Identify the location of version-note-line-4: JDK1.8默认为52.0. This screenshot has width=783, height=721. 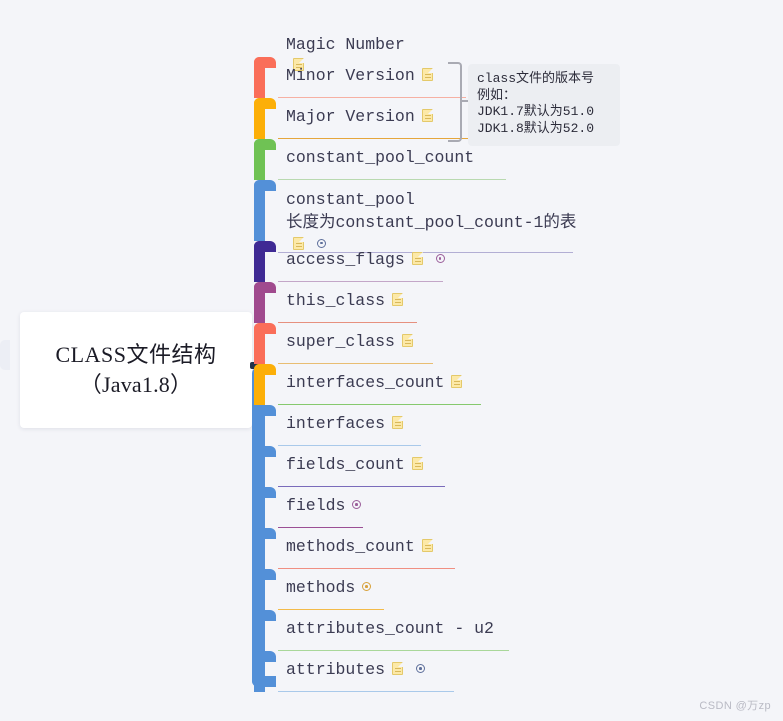
(536, 128).